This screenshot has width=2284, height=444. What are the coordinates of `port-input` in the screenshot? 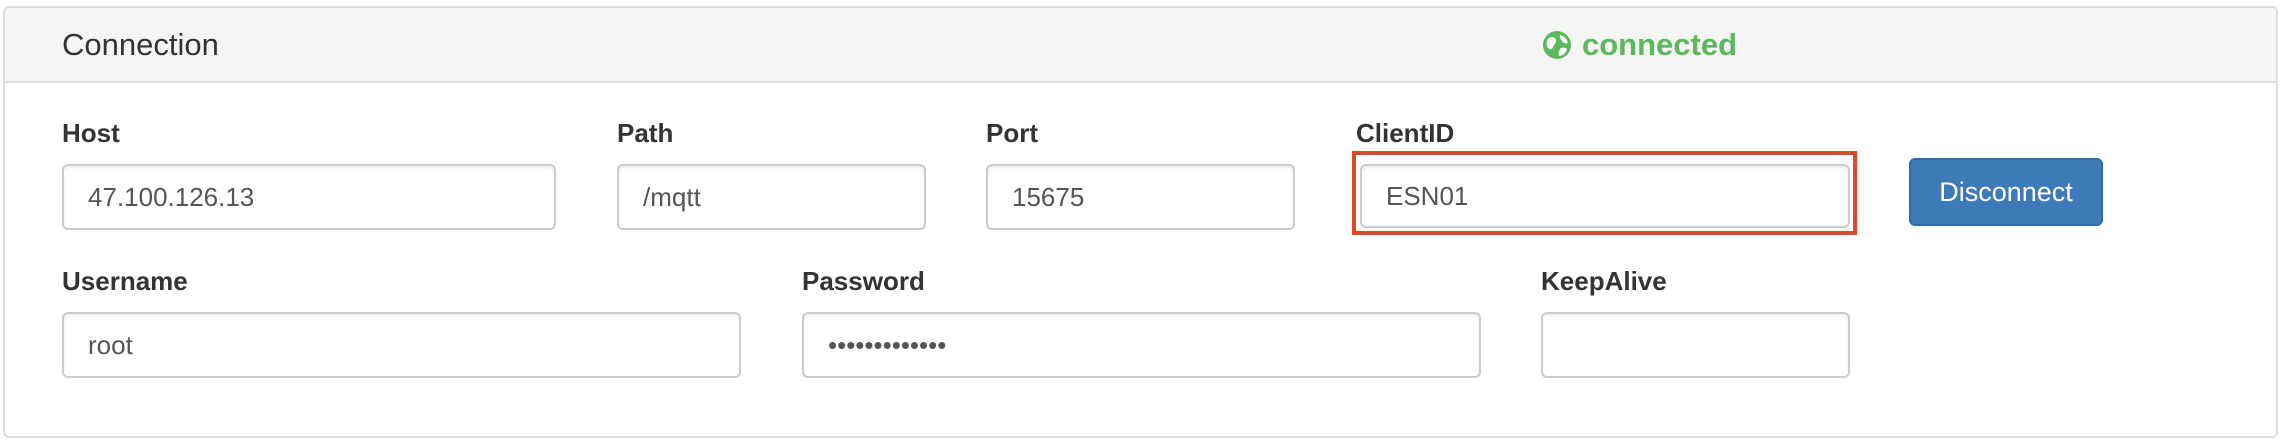 It's located at (1140, 197).